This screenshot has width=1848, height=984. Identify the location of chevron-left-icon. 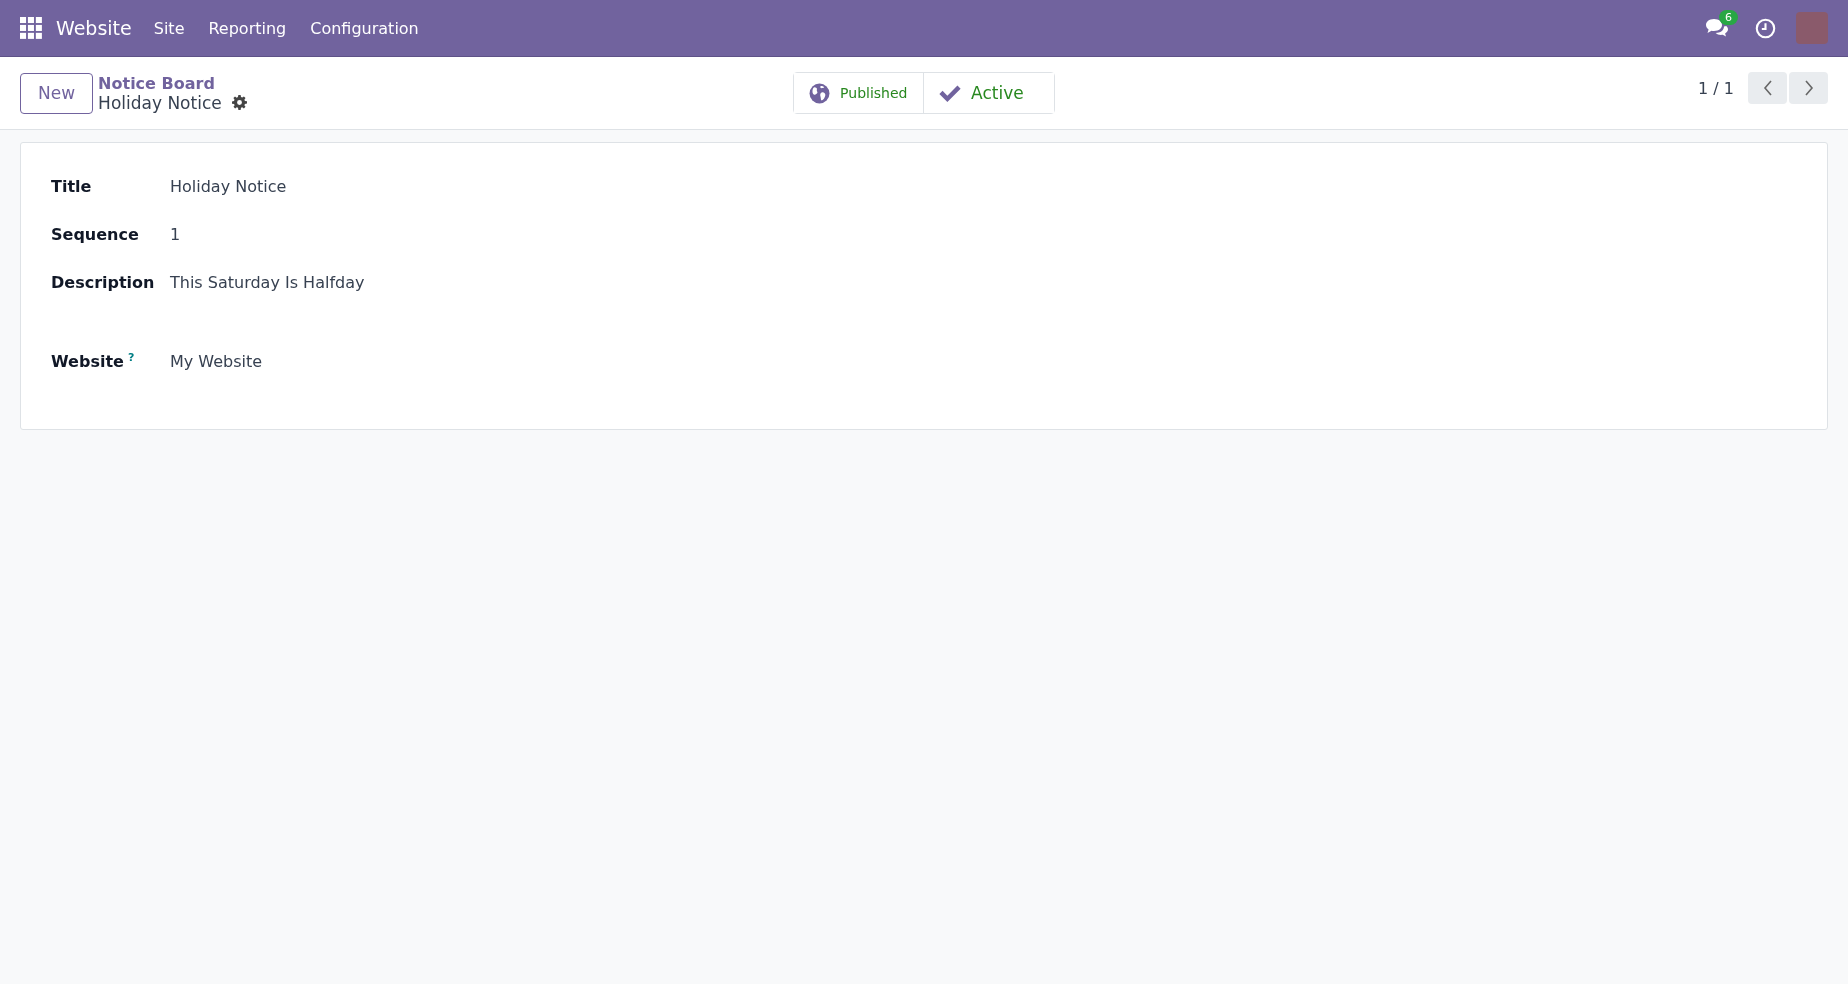
(1767, 88).